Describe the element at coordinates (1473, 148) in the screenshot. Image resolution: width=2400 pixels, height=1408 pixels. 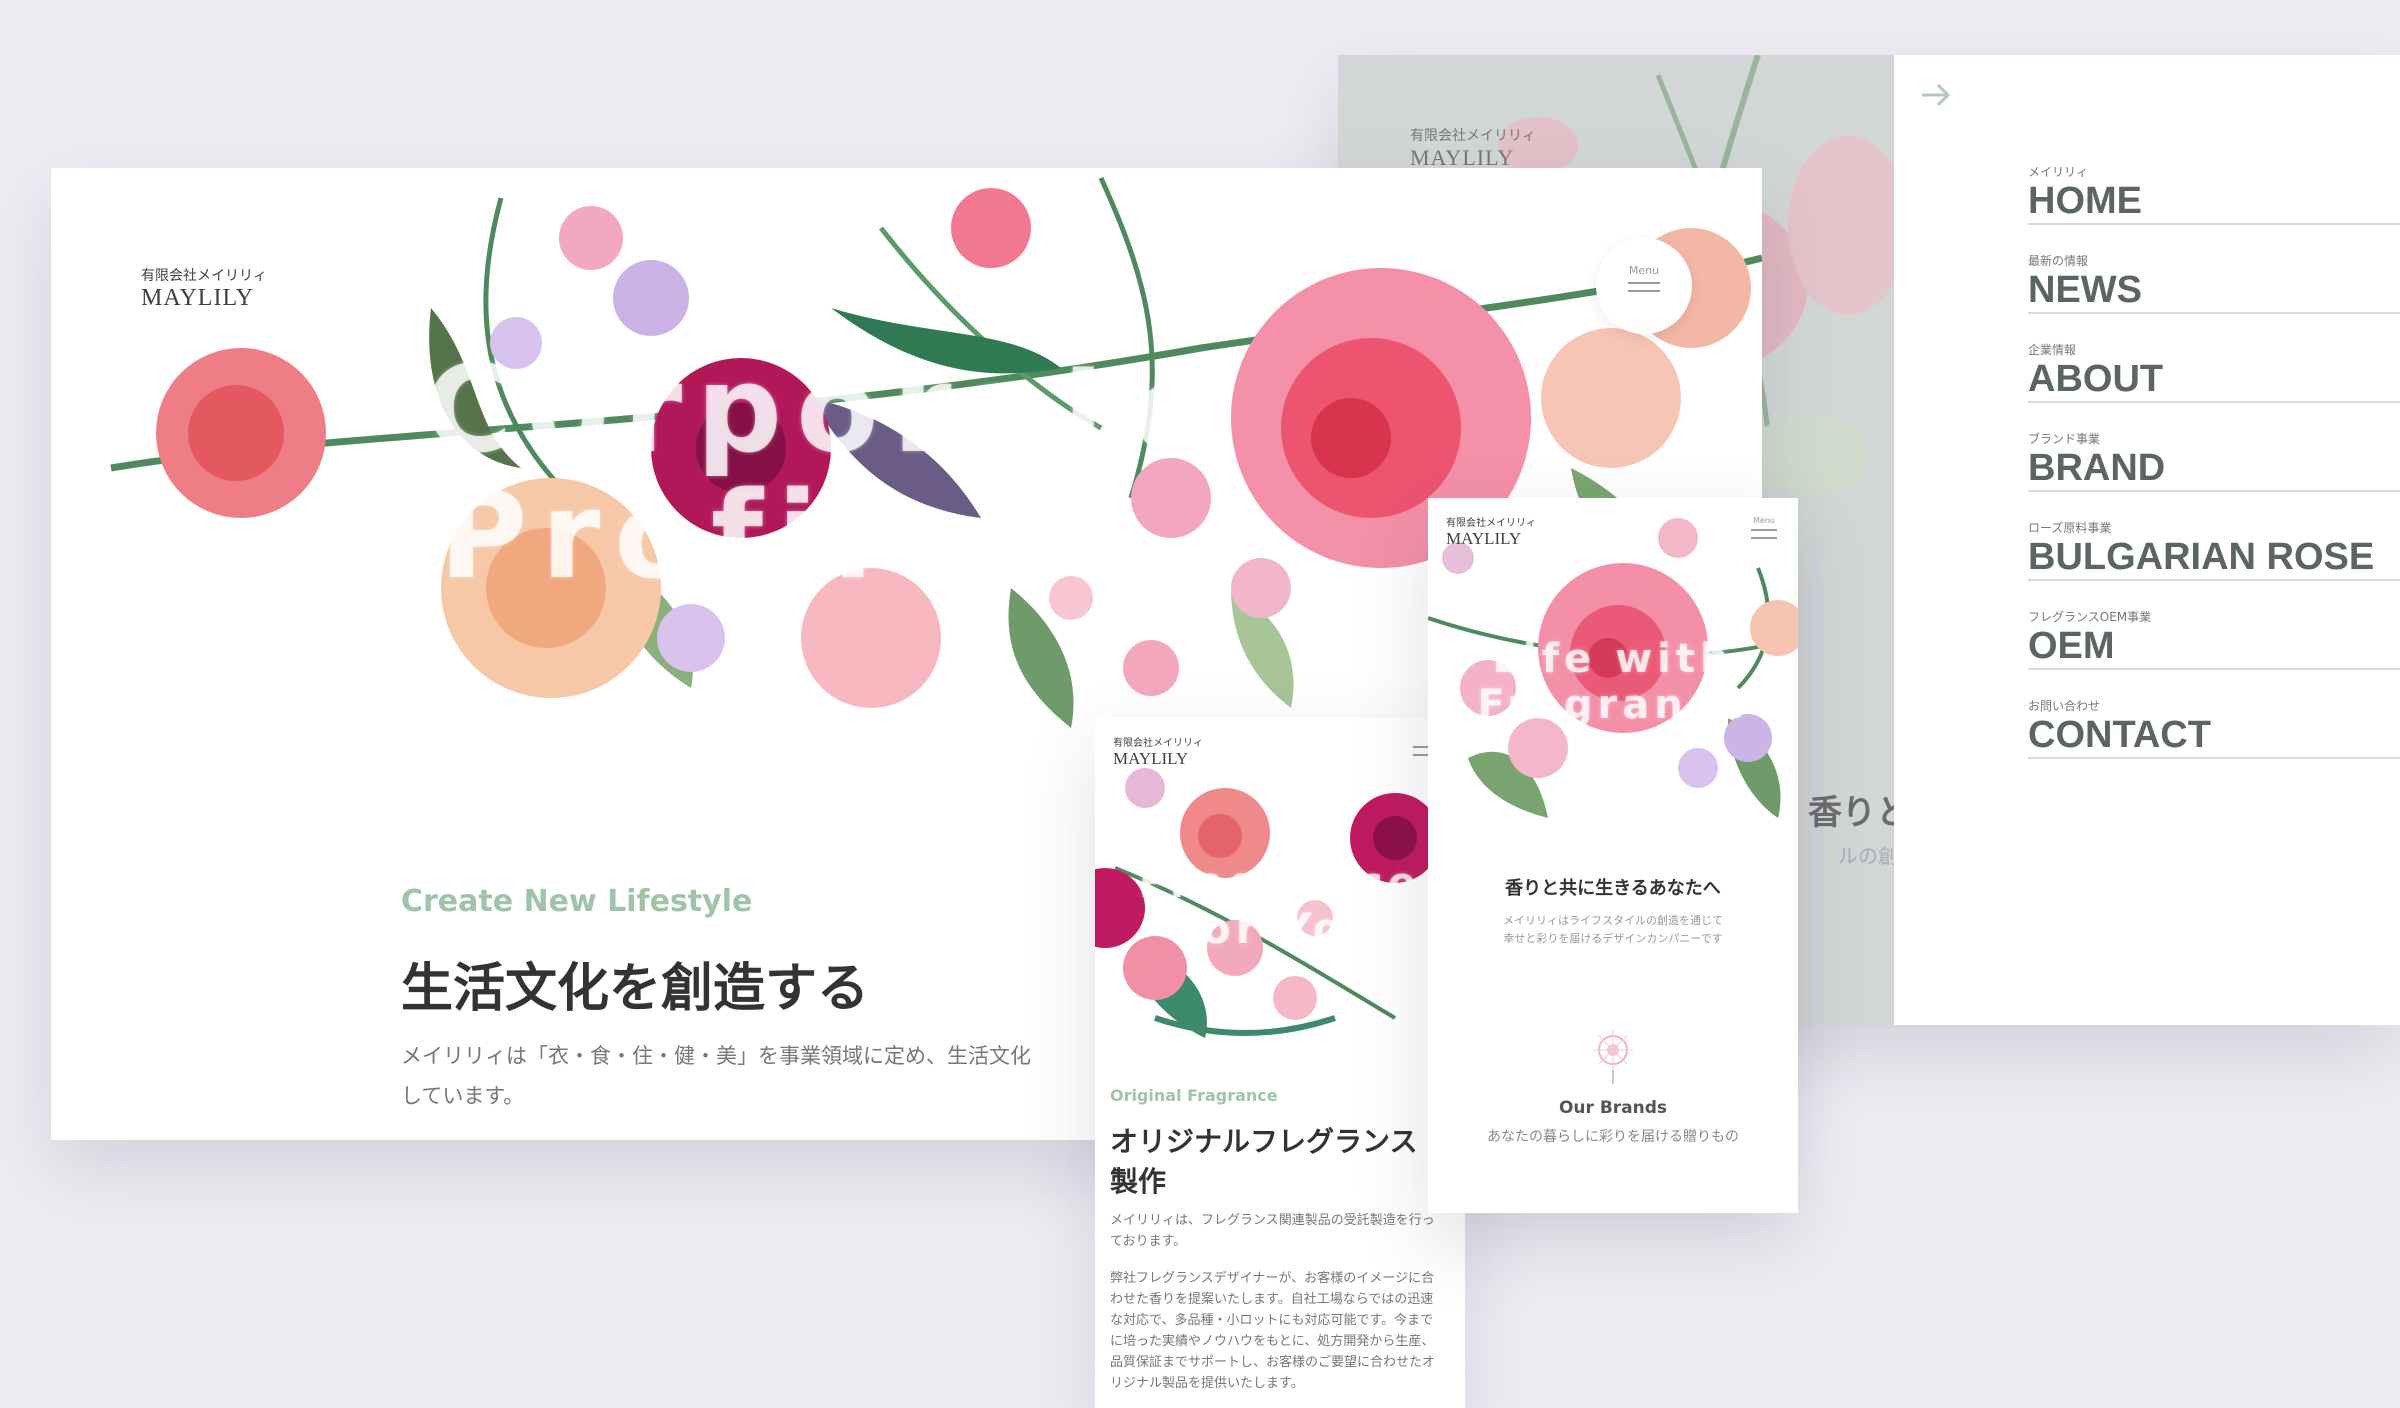
I see `menu-page-logo: 有限会社メイリリィ MAYLILY` at that location.